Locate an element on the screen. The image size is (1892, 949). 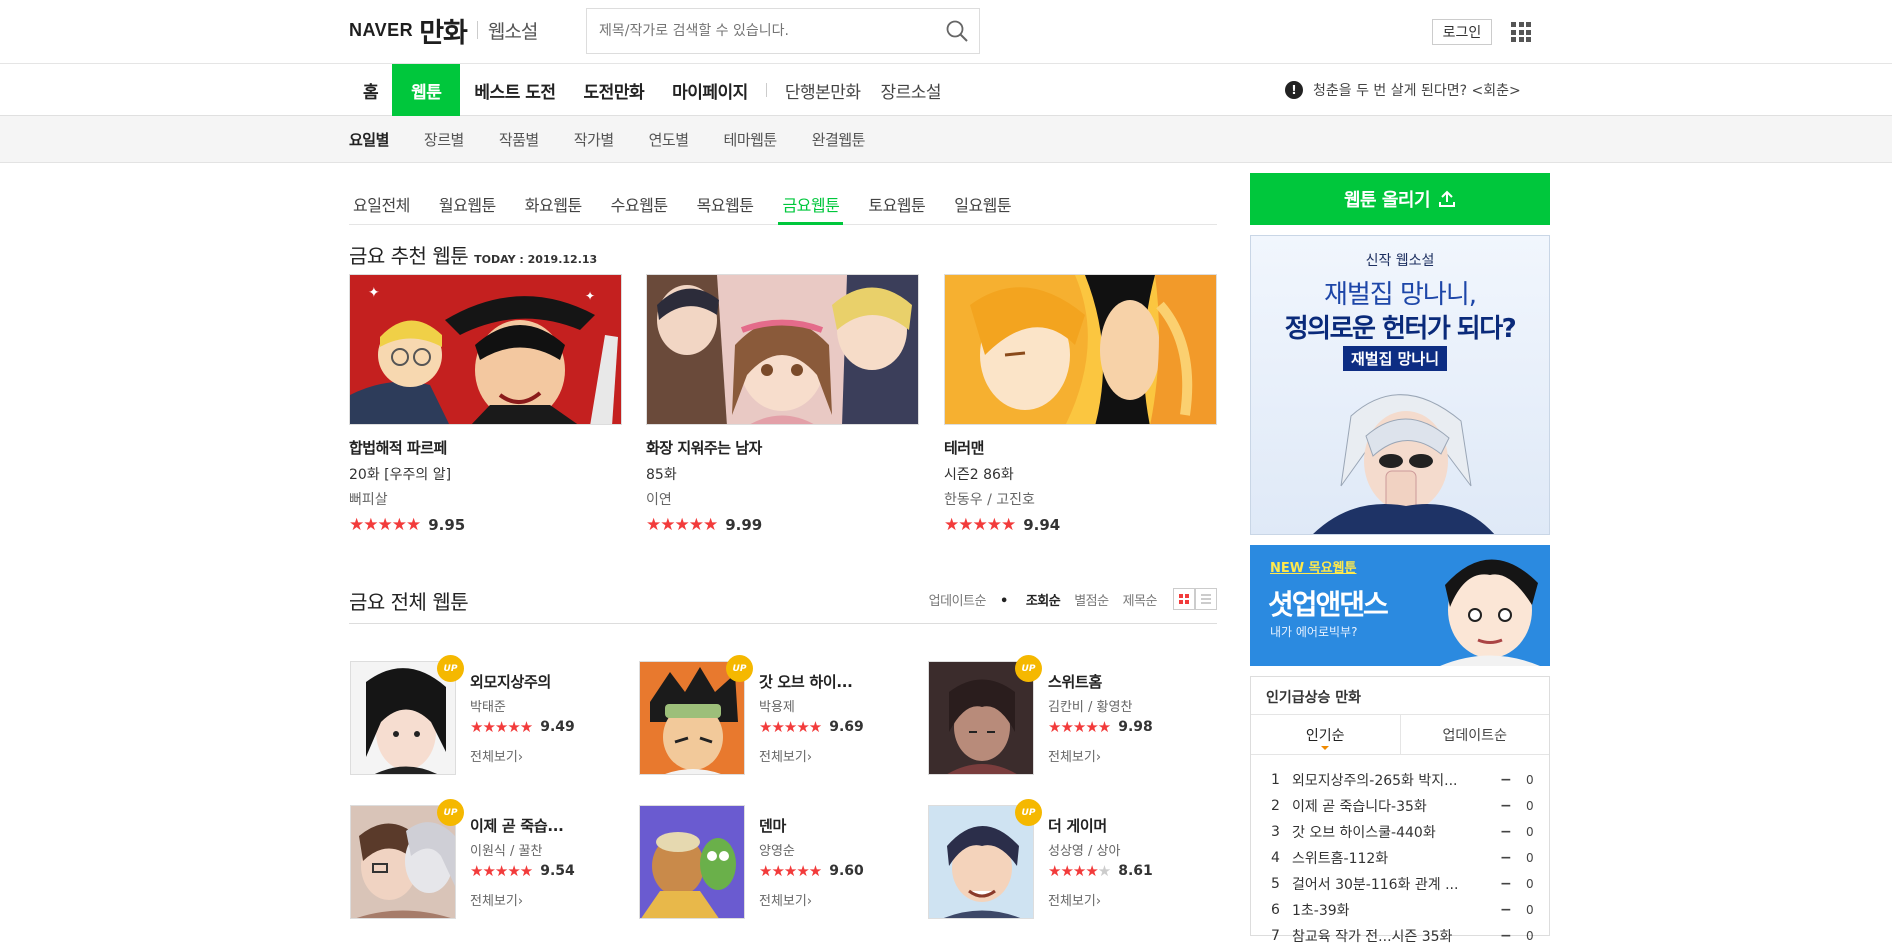
sort-views: • 조회순 is located at coordinates (1030, 599).